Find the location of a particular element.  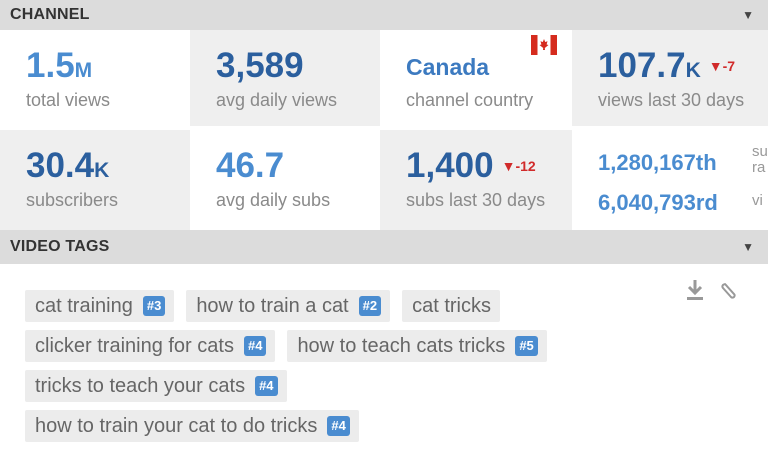

video-tag: cat tricks is located at coordinates (451, 306).